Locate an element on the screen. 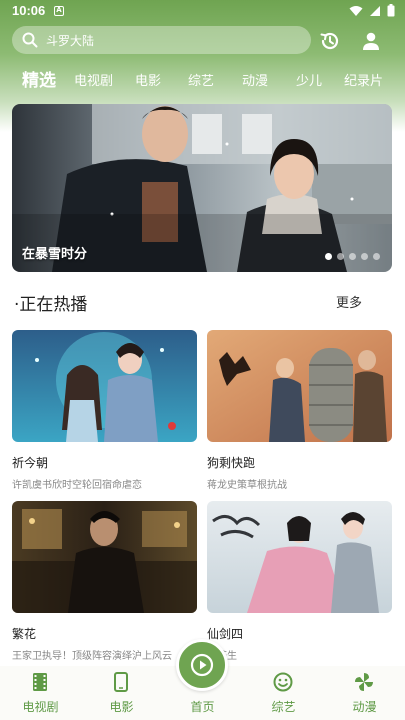 The height and width of the screenshot is (720, 405). video-card: 祈今朝 许凯虞书欣时空轮回宿命虐恋 is located at coordinates (104, 410).